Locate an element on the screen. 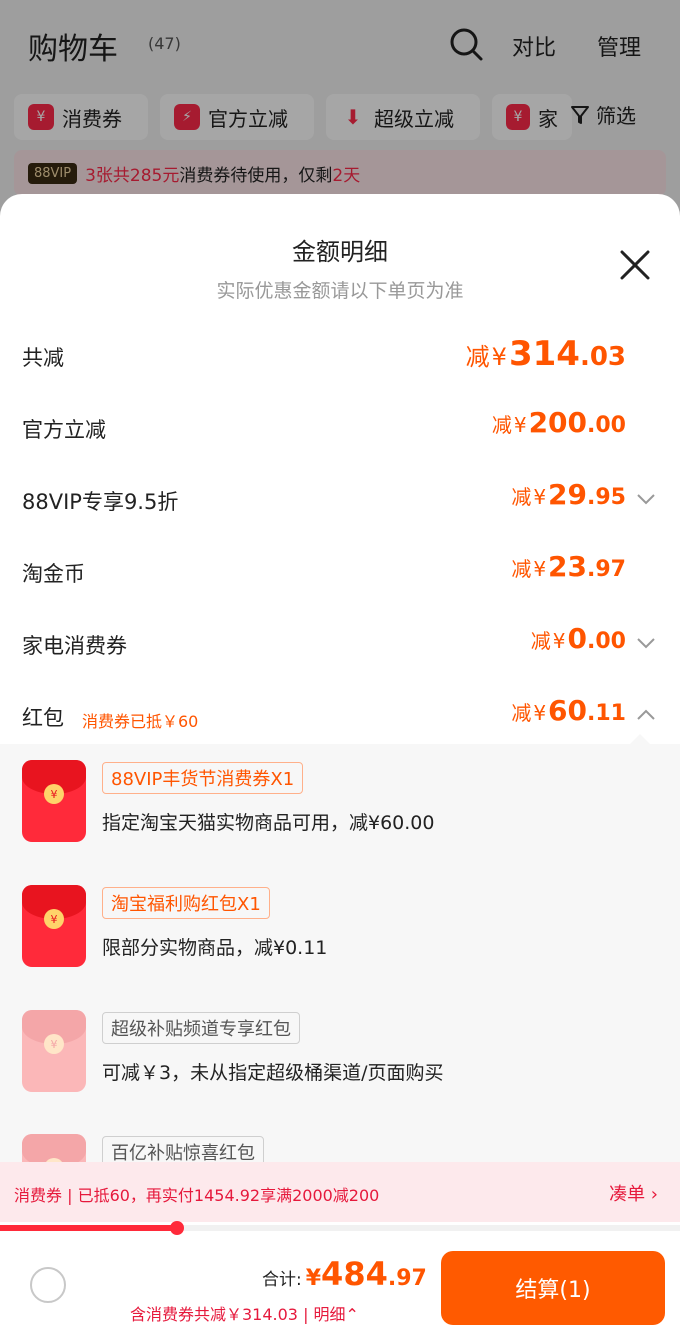 This screenshot has height=1337, width=680. panel-pointer is located at coordinates (640, 739).